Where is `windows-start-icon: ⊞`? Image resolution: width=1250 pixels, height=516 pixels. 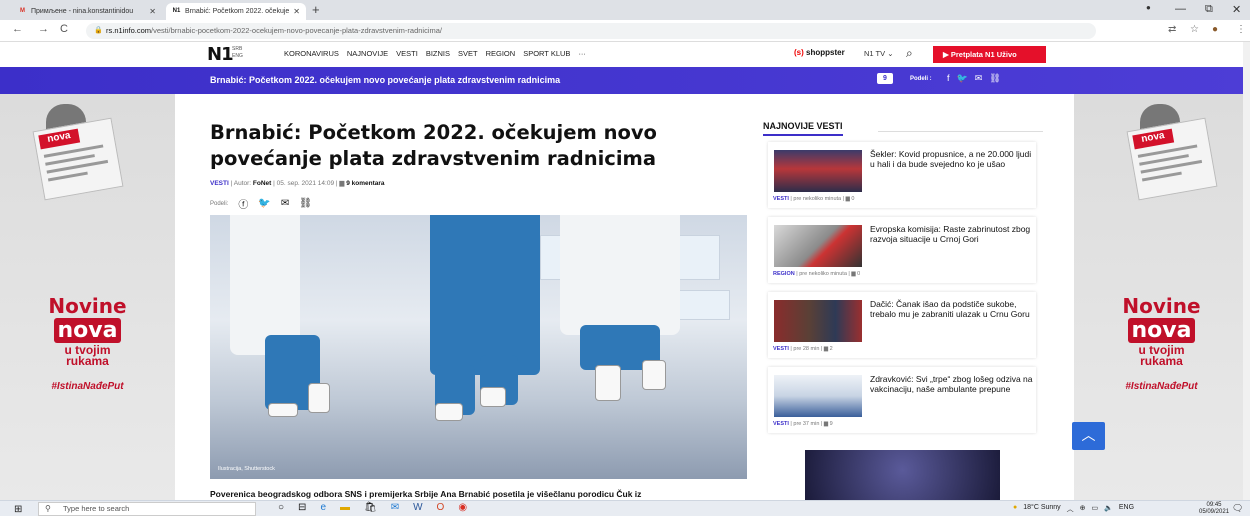 windows-start-icon: ⊞ is located at coordinates (18, 509).